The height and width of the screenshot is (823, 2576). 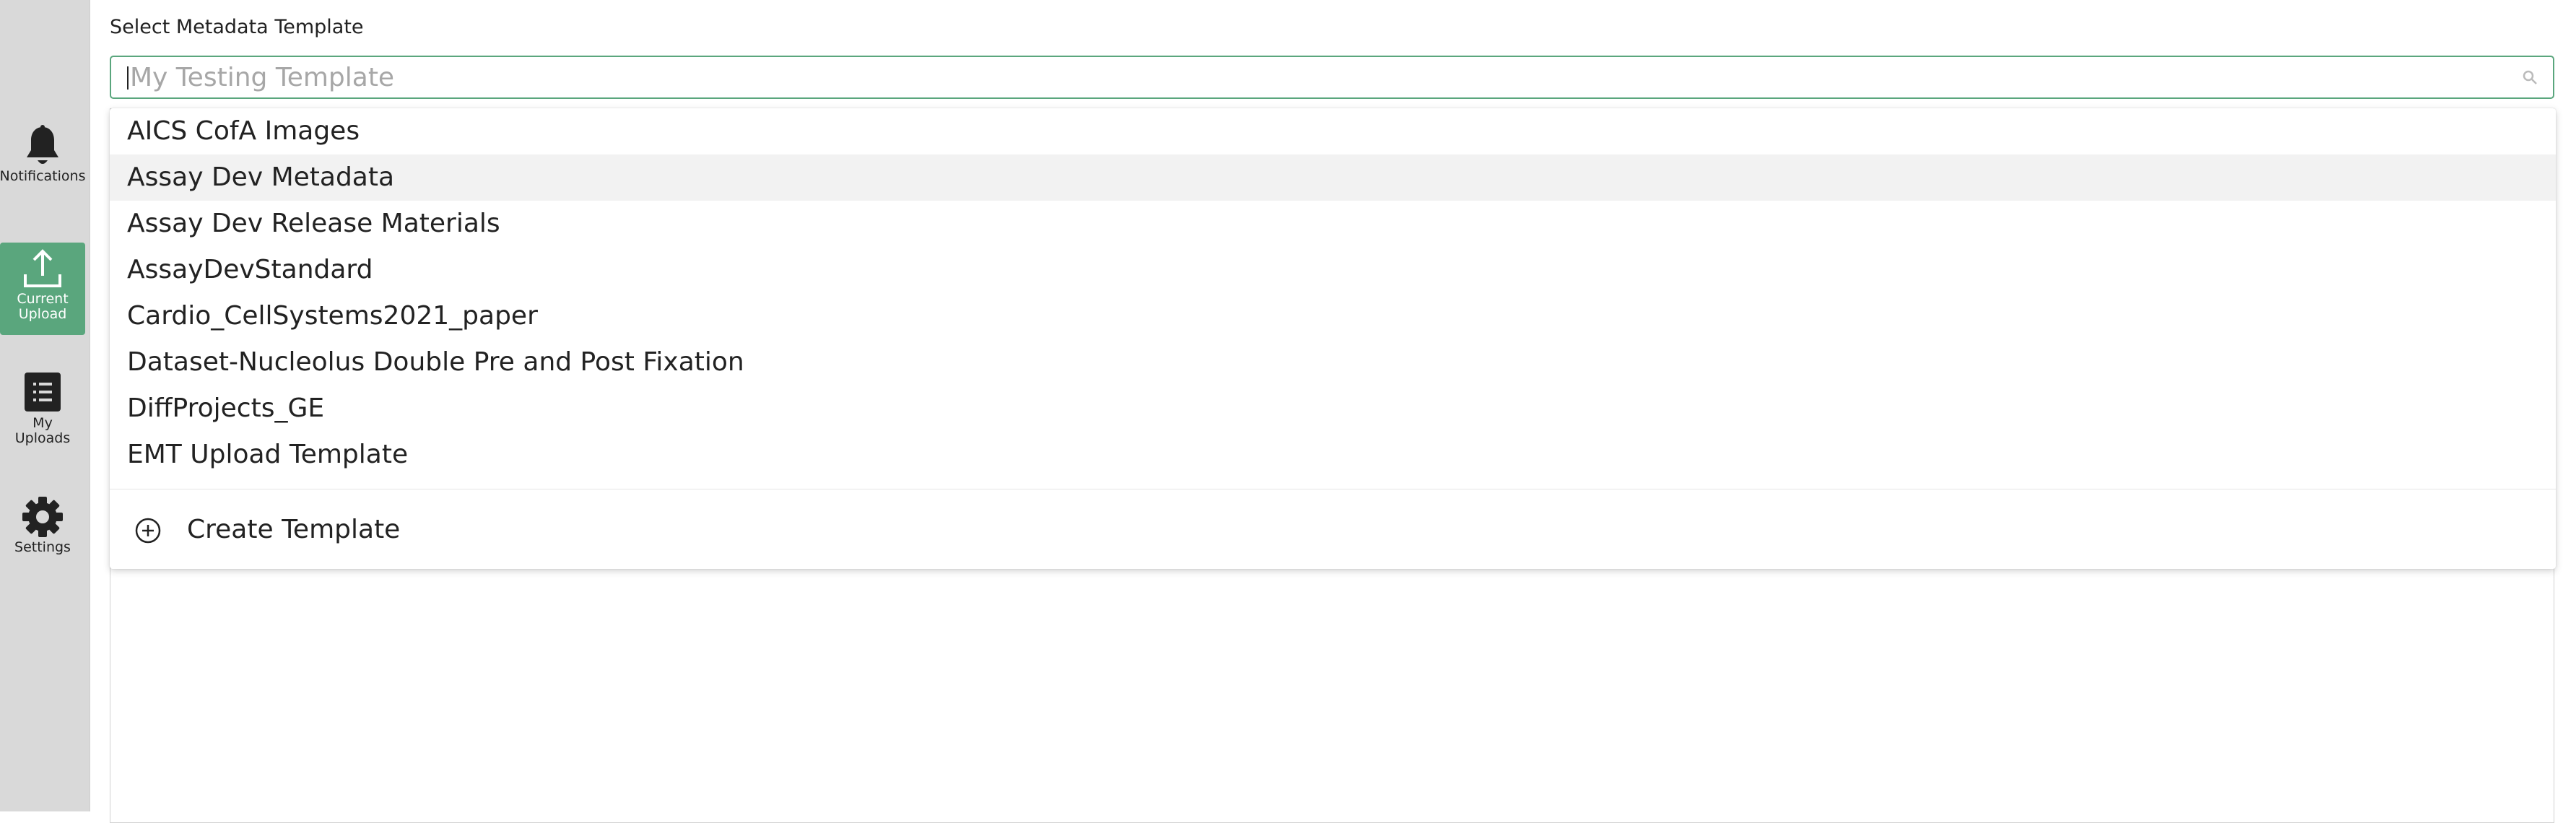 I want to click on sidebar: Notifications Current Upload My Uploads, so click(x=45, y=405).